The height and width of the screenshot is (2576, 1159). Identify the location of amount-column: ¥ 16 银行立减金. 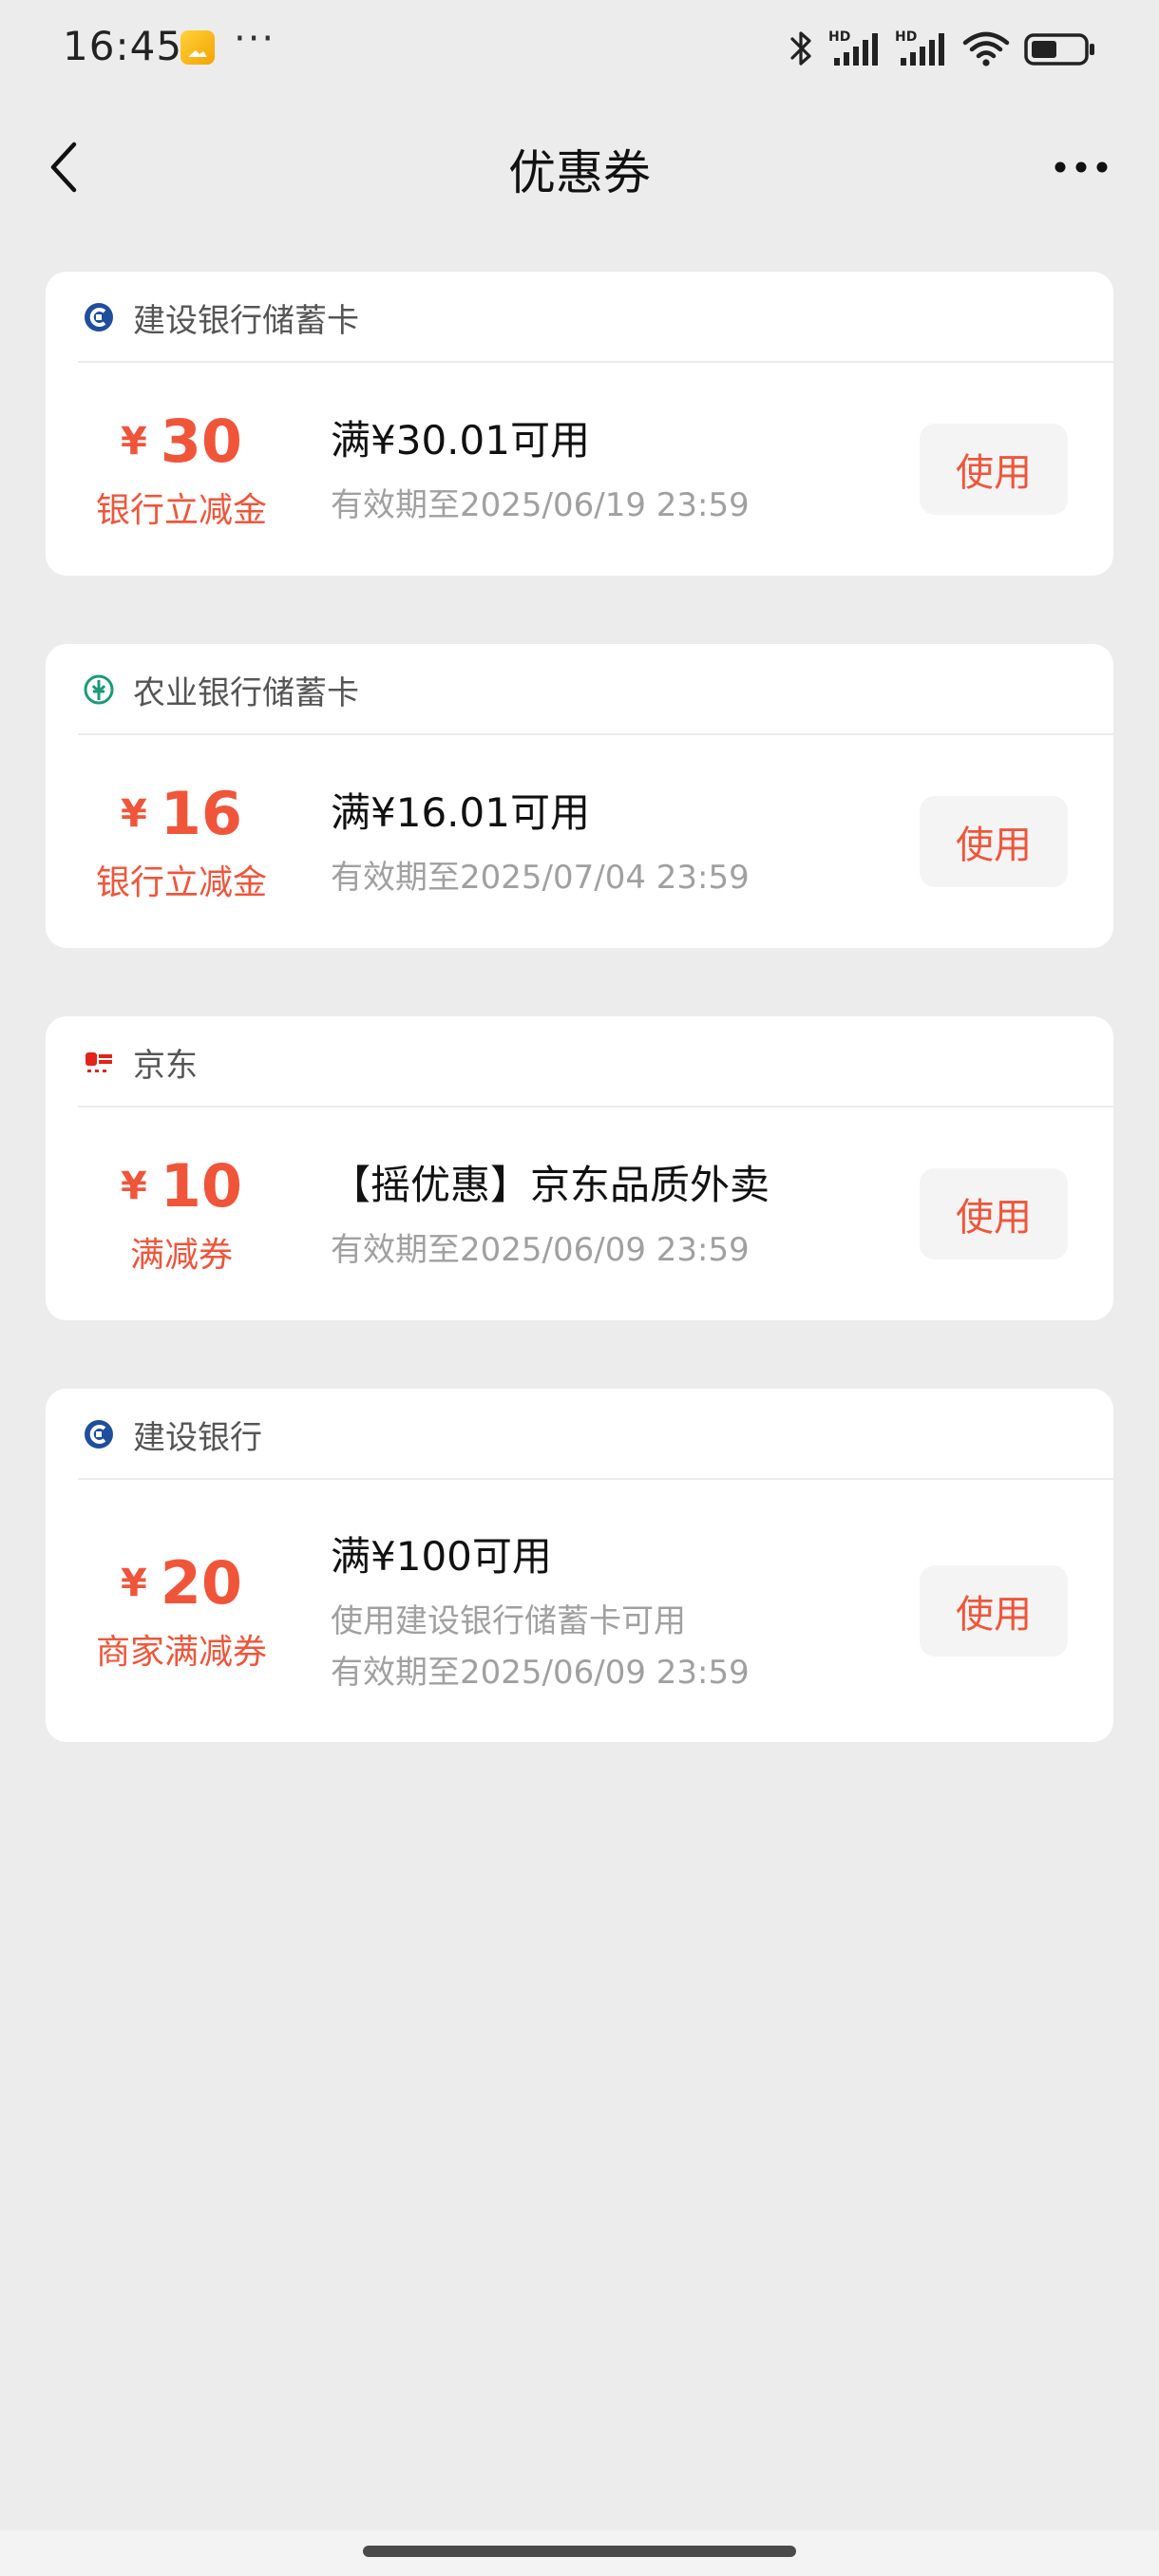
(181, 841).